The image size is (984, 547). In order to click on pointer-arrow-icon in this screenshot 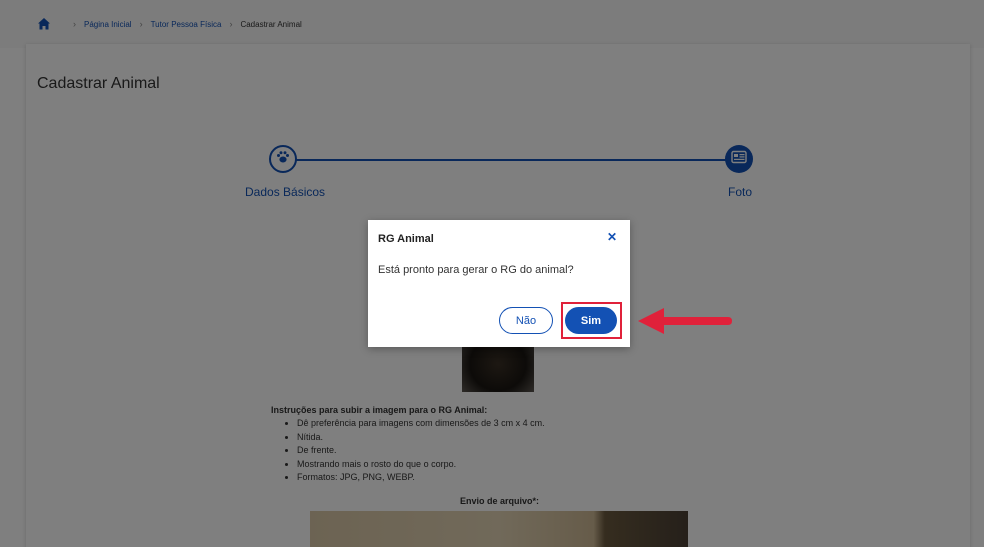, I will do `click(685, 321)`.